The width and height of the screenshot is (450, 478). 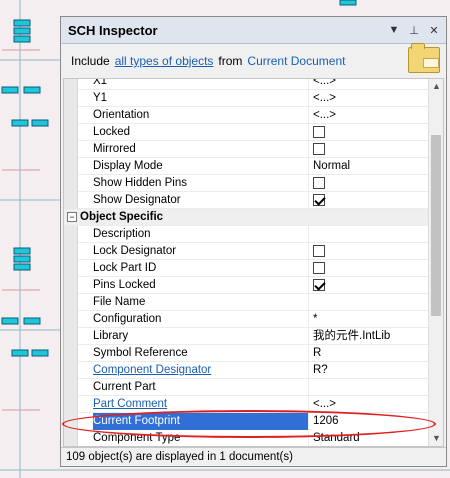 I want to click on property-name: Y1, so click(x=201, y=98).